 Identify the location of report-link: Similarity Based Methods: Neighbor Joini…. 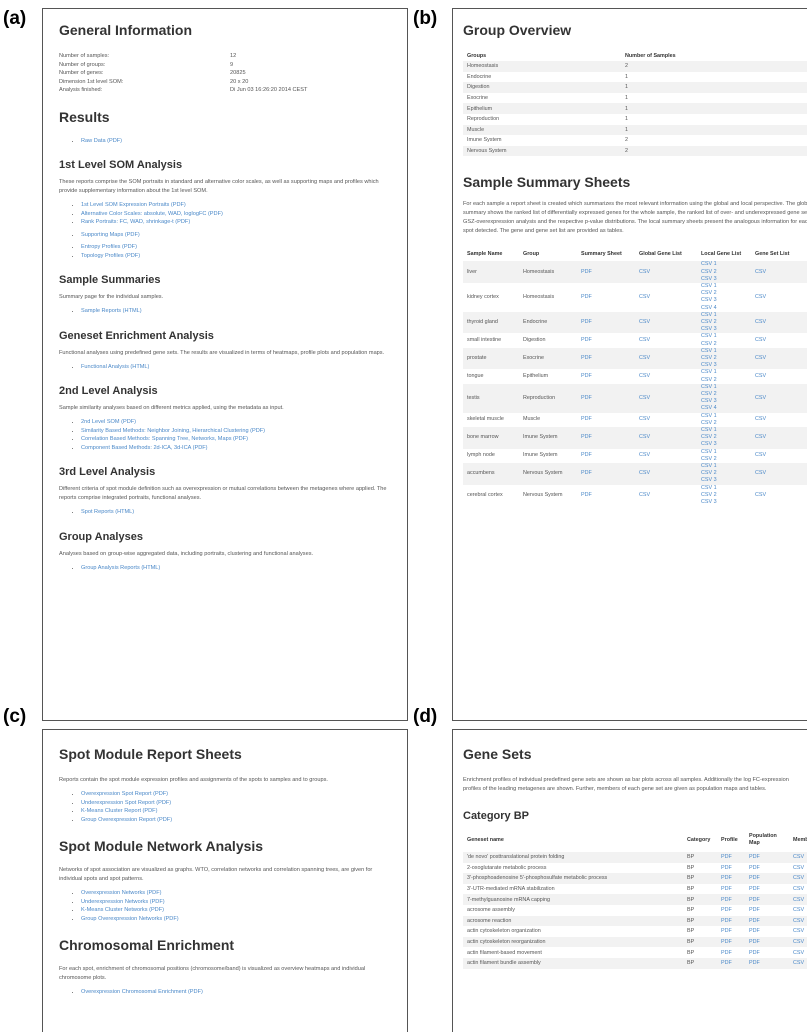
(173, 431).